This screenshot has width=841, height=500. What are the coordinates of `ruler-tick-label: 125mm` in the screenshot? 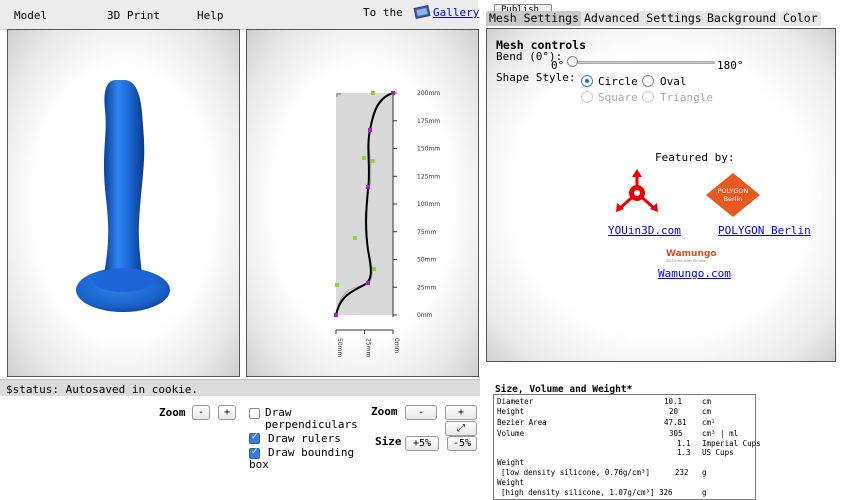 It's located at (428, 176).